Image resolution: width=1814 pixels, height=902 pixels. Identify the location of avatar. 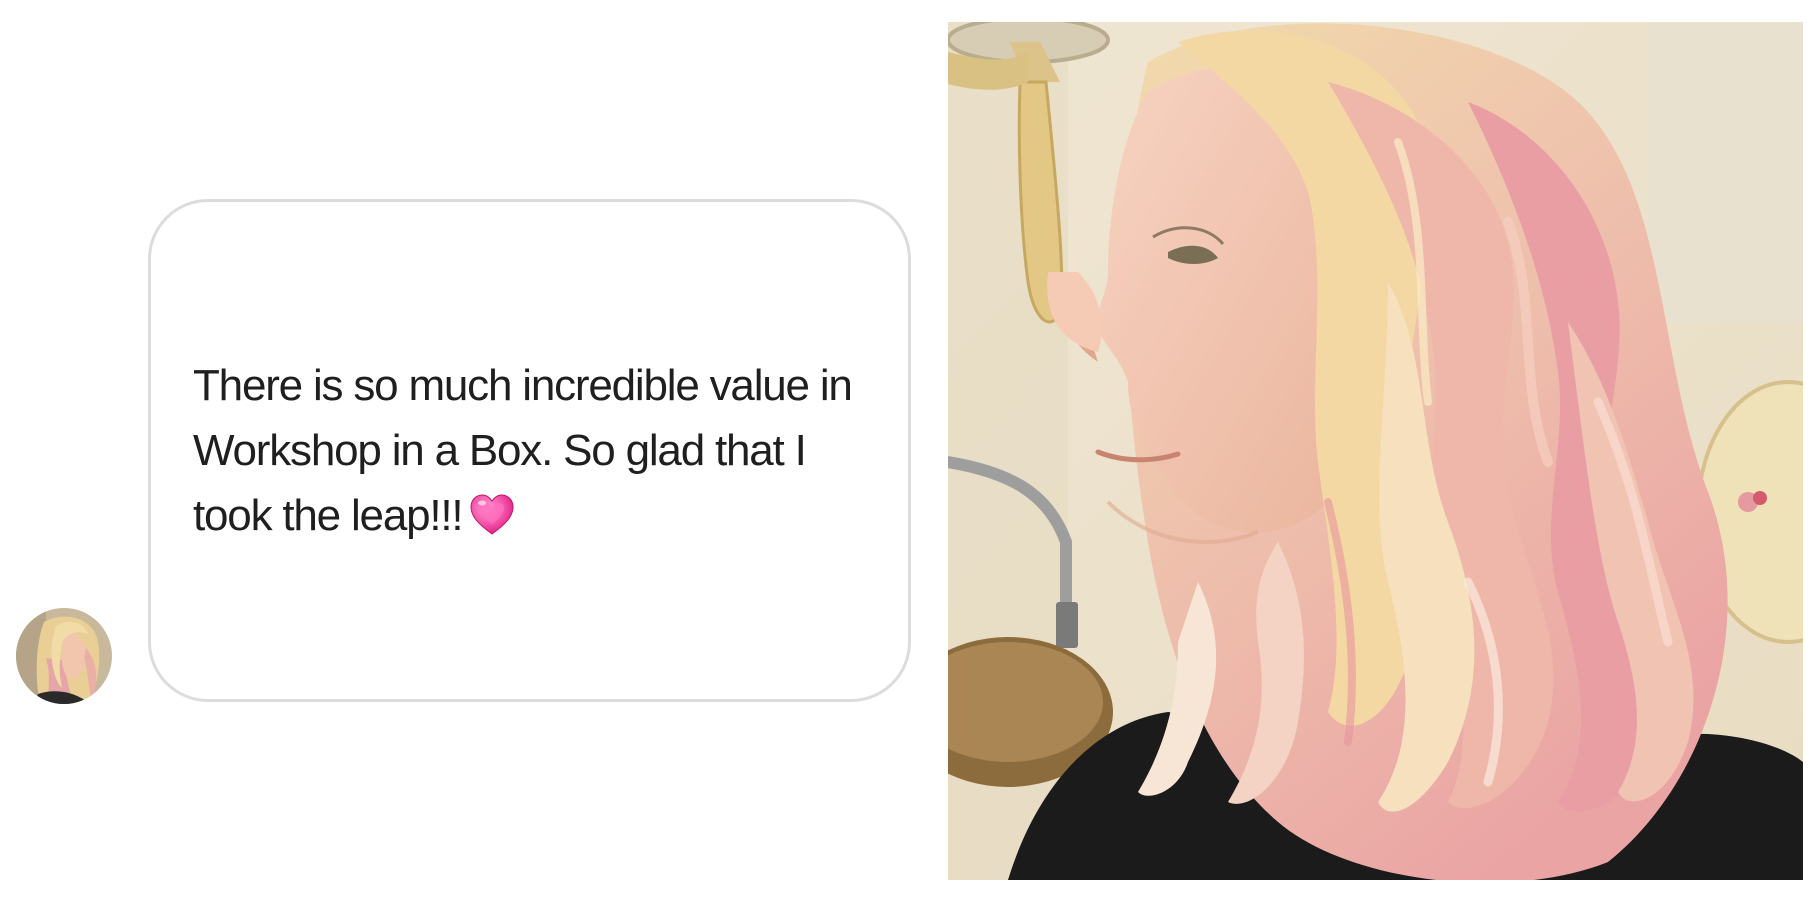
(64, 656).